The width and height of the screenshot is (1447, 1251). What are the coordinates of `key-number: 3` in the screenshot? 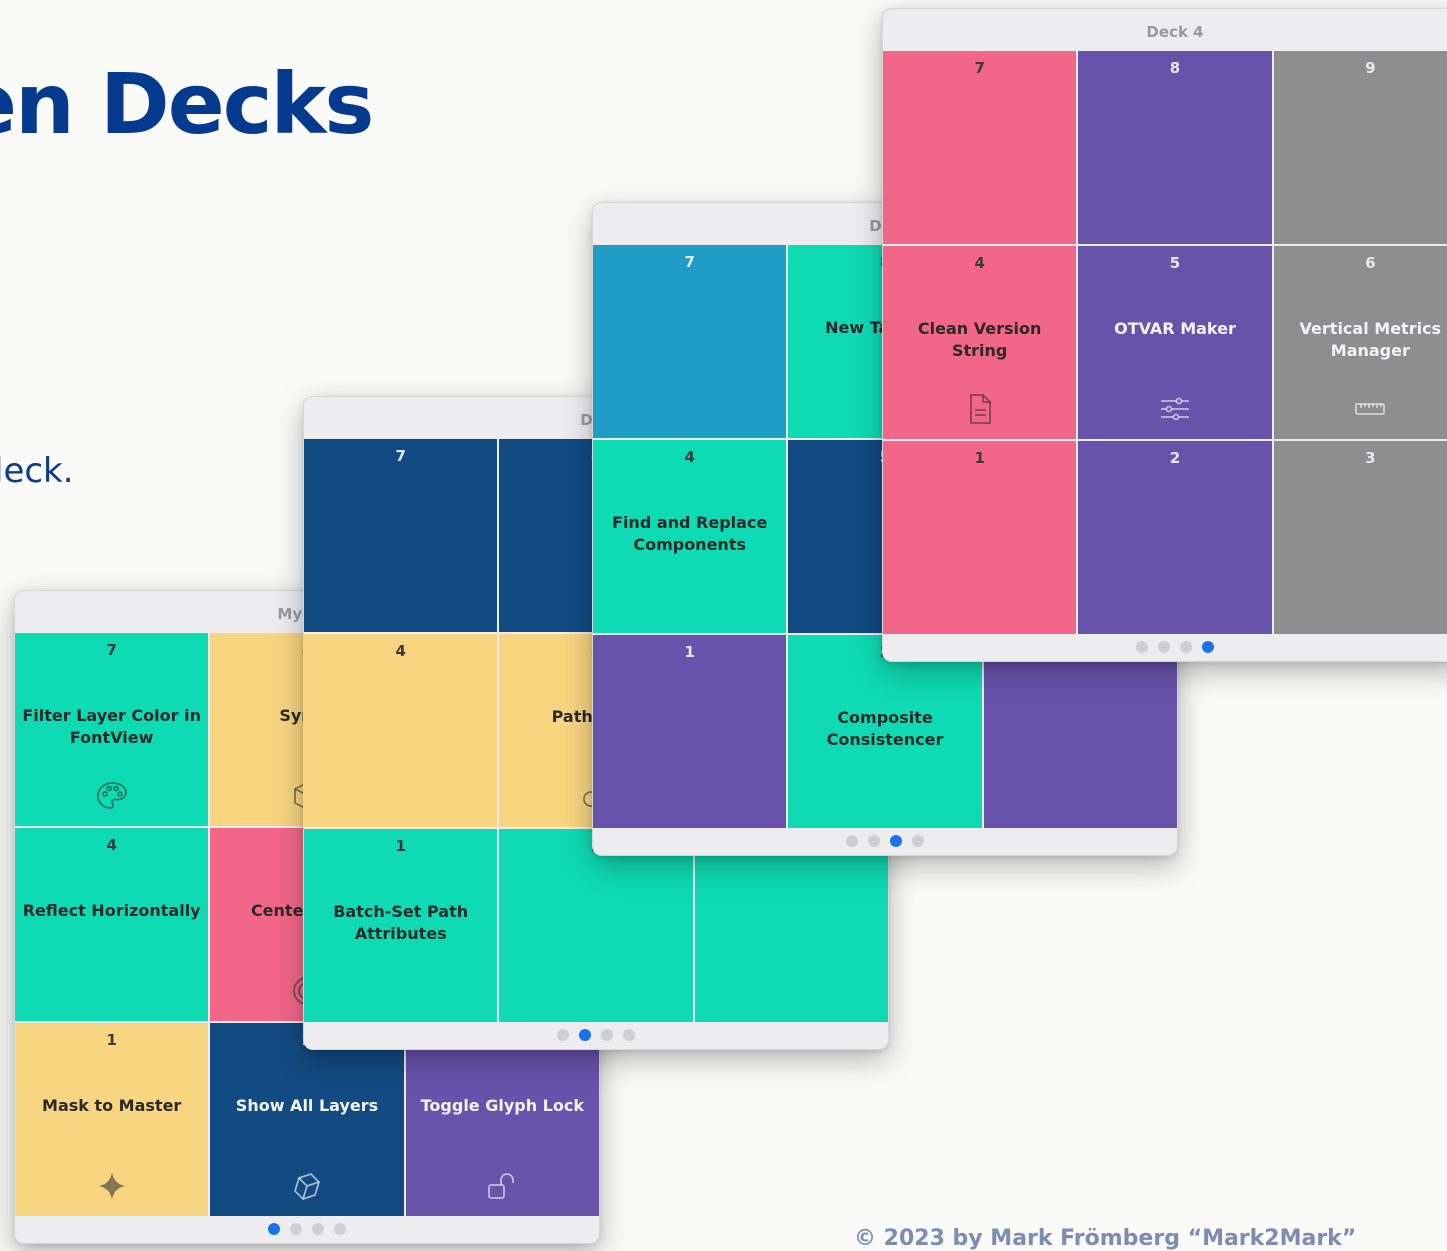 It's located at (1370, 458).